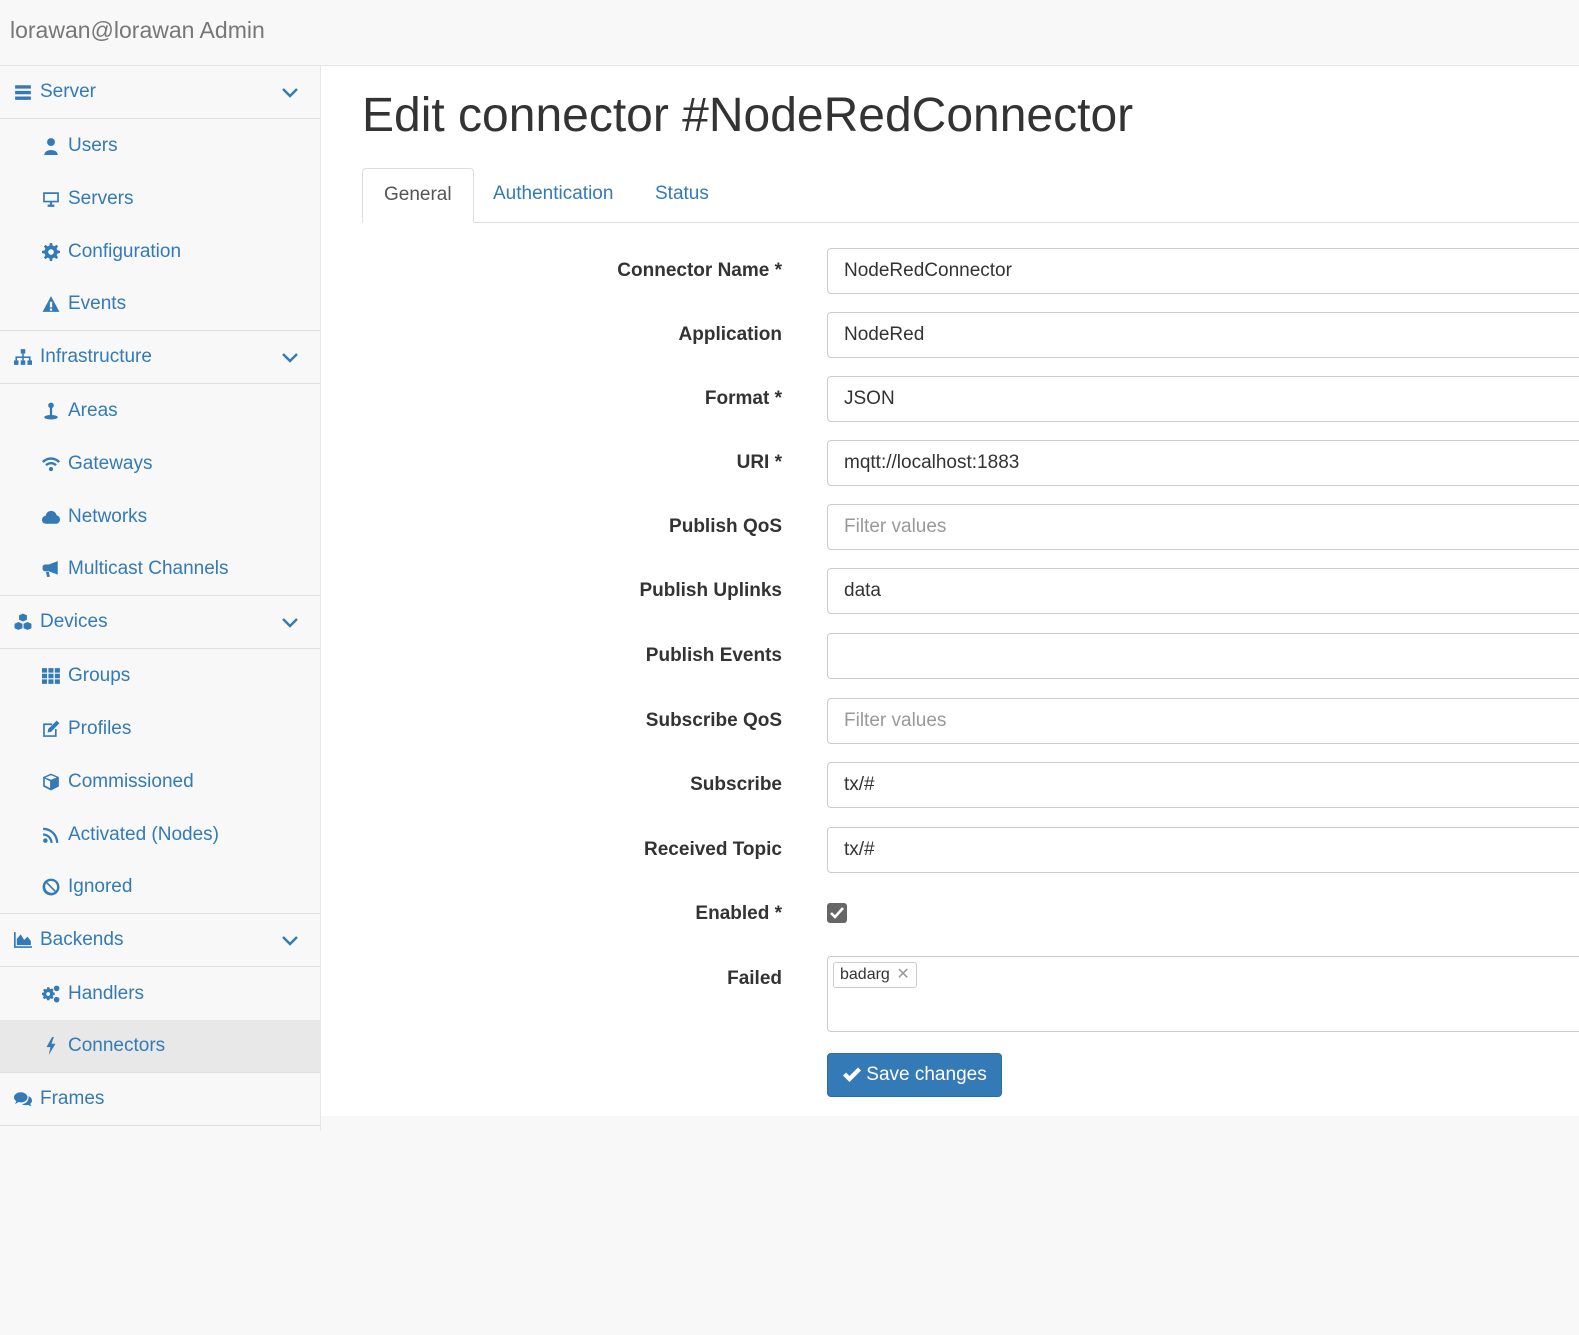  I want to click on sidebar-item-profiles: Profiles, so click(160, 728).